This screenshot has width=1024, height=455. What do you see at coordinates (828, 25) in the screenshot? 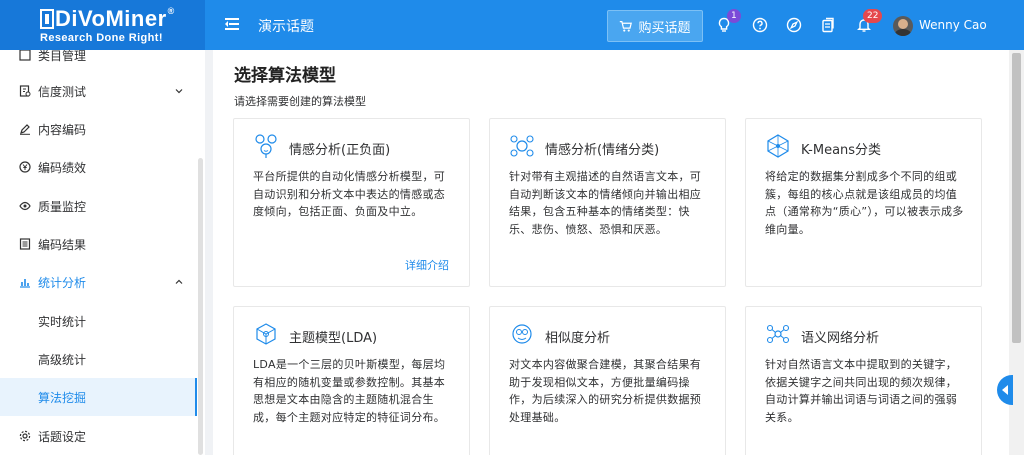
I see `clipboard-icon` at bounding box center [828, 25].